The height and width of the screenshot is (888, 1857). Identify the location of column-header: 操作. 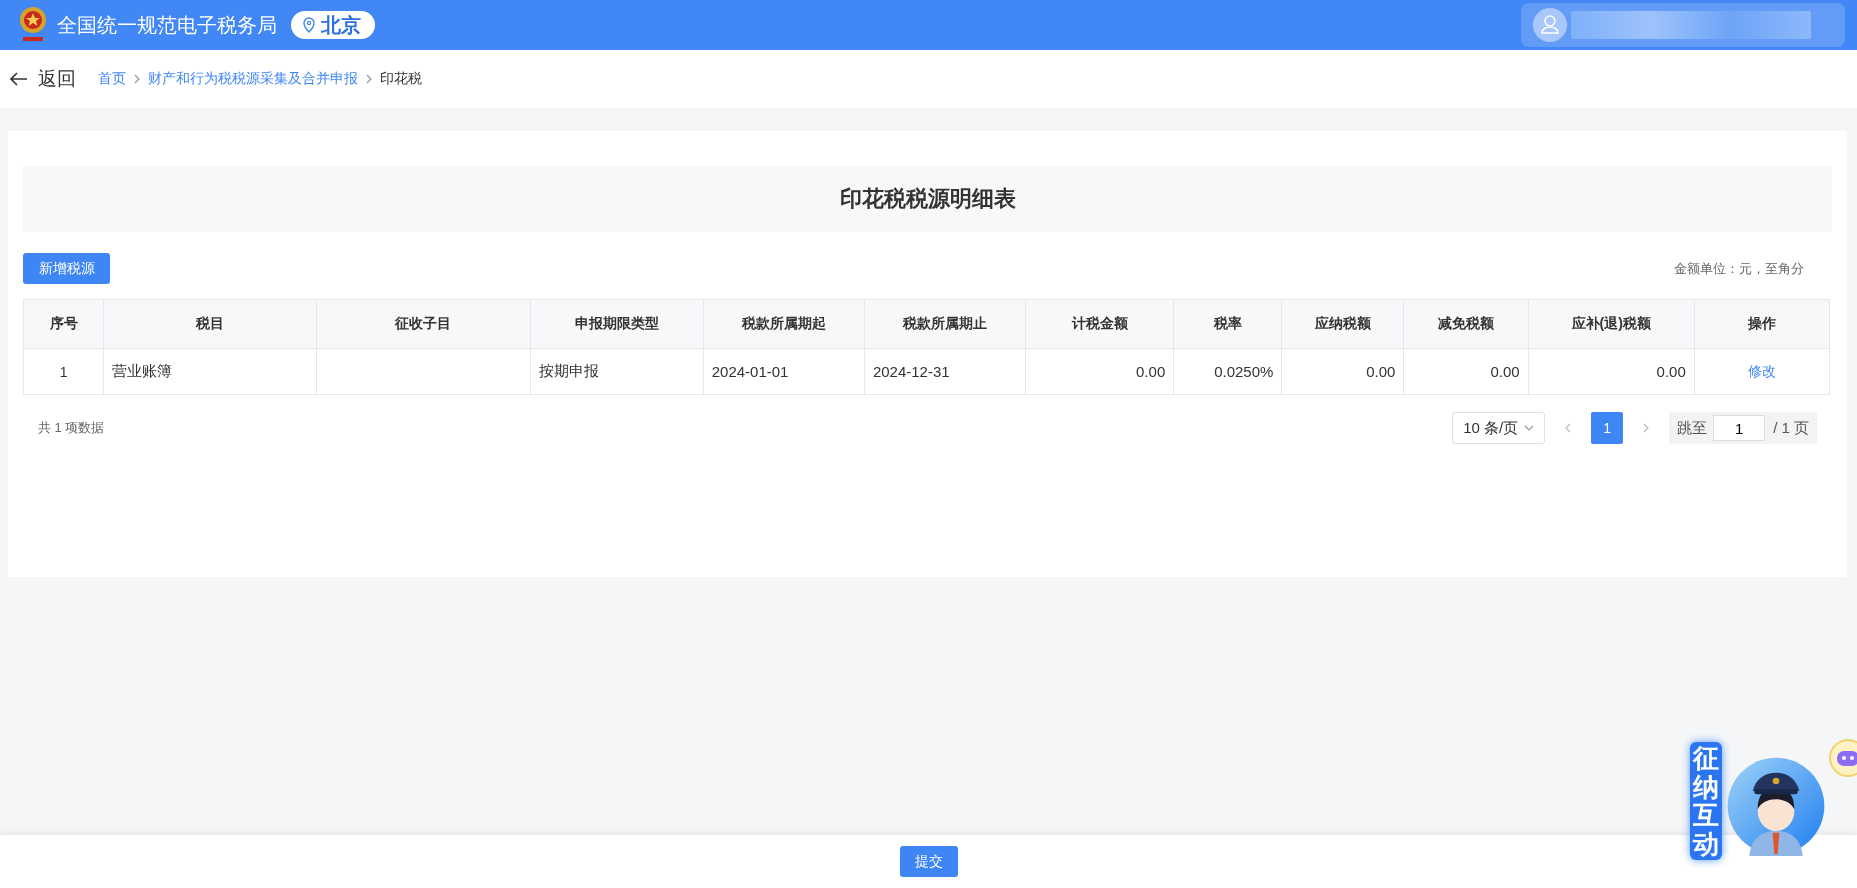
(1762, 324).